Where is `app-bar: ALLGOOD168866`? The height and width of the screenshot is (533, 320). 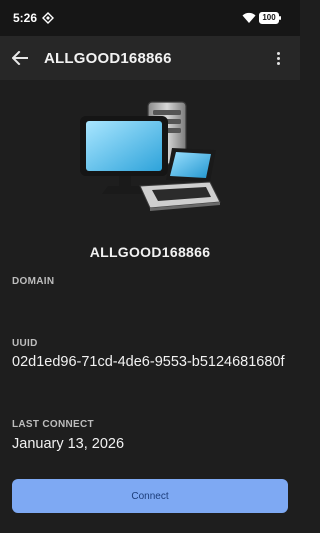 app-bar: ALLGOOD168866 is located at coordinates (150, 58).